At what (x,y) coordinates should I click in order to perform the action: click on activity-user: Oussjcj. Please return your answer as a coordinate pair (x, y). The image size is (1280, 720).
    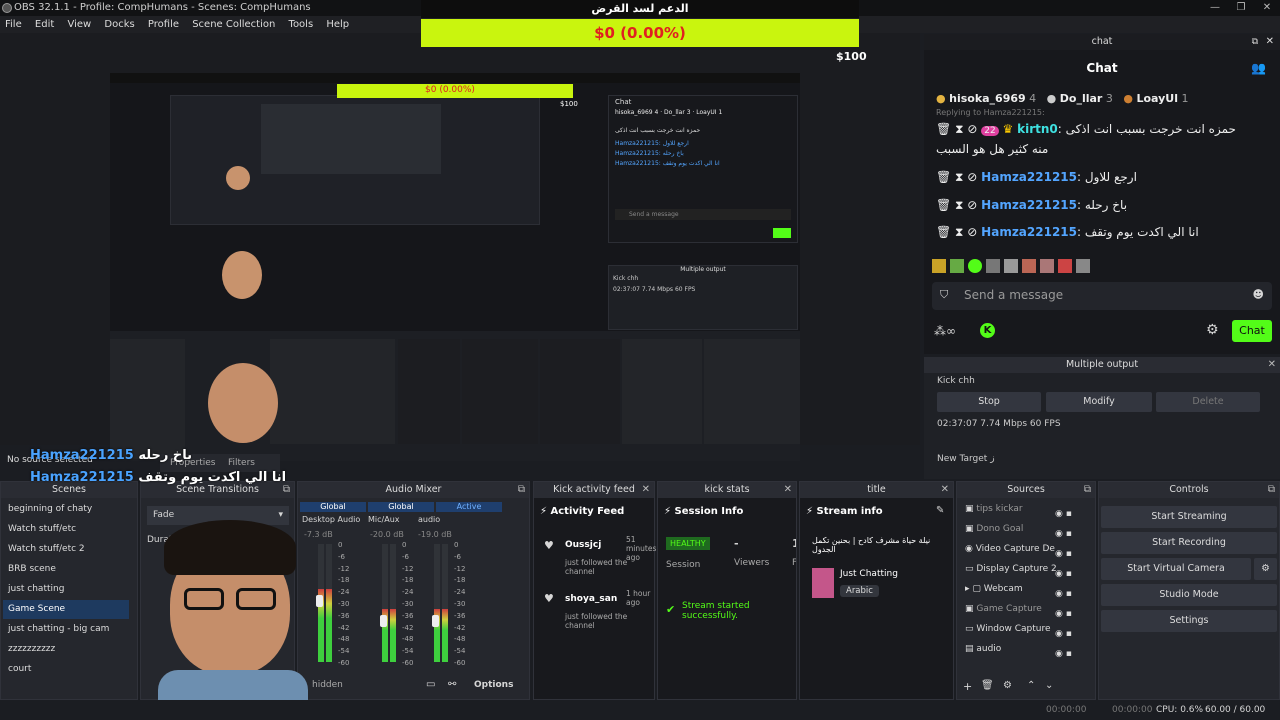
    Looking at the image, I should click on (583, 545).